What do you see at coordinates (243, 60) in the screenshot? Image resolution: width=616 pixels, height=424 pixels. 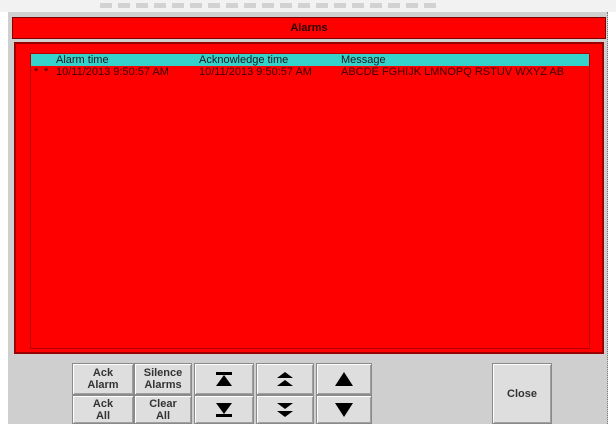 I see `column-header-acknowledge-time: Acknowledge time` at bounding box center [243, 60].